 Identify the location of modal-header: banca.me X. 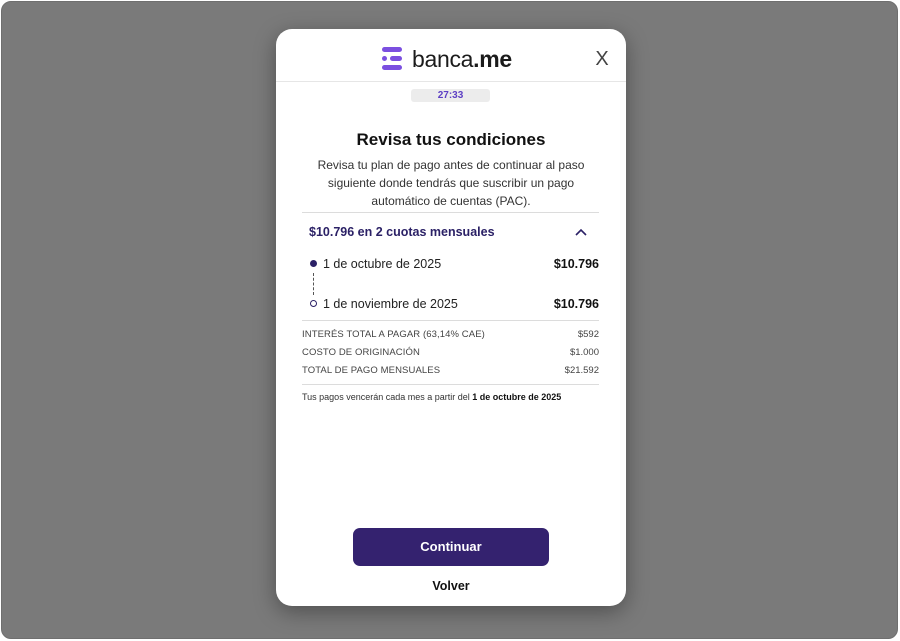
(451, 55).